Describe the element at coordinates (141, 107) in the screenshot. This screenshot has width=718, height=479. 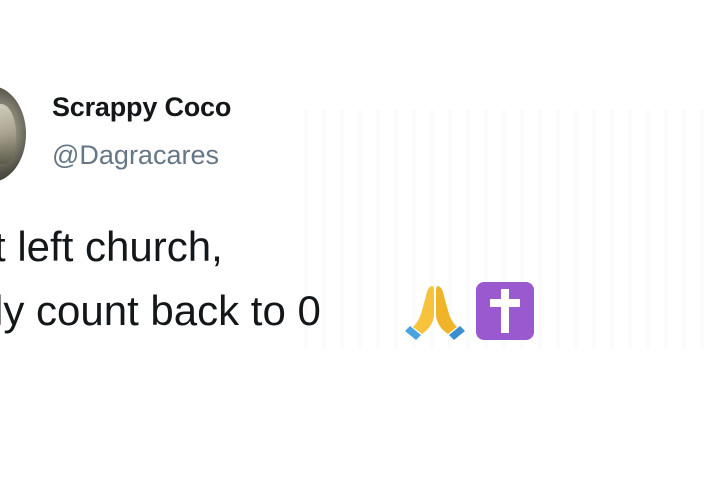
I see `author-name: Scrappy Coco` at that location.